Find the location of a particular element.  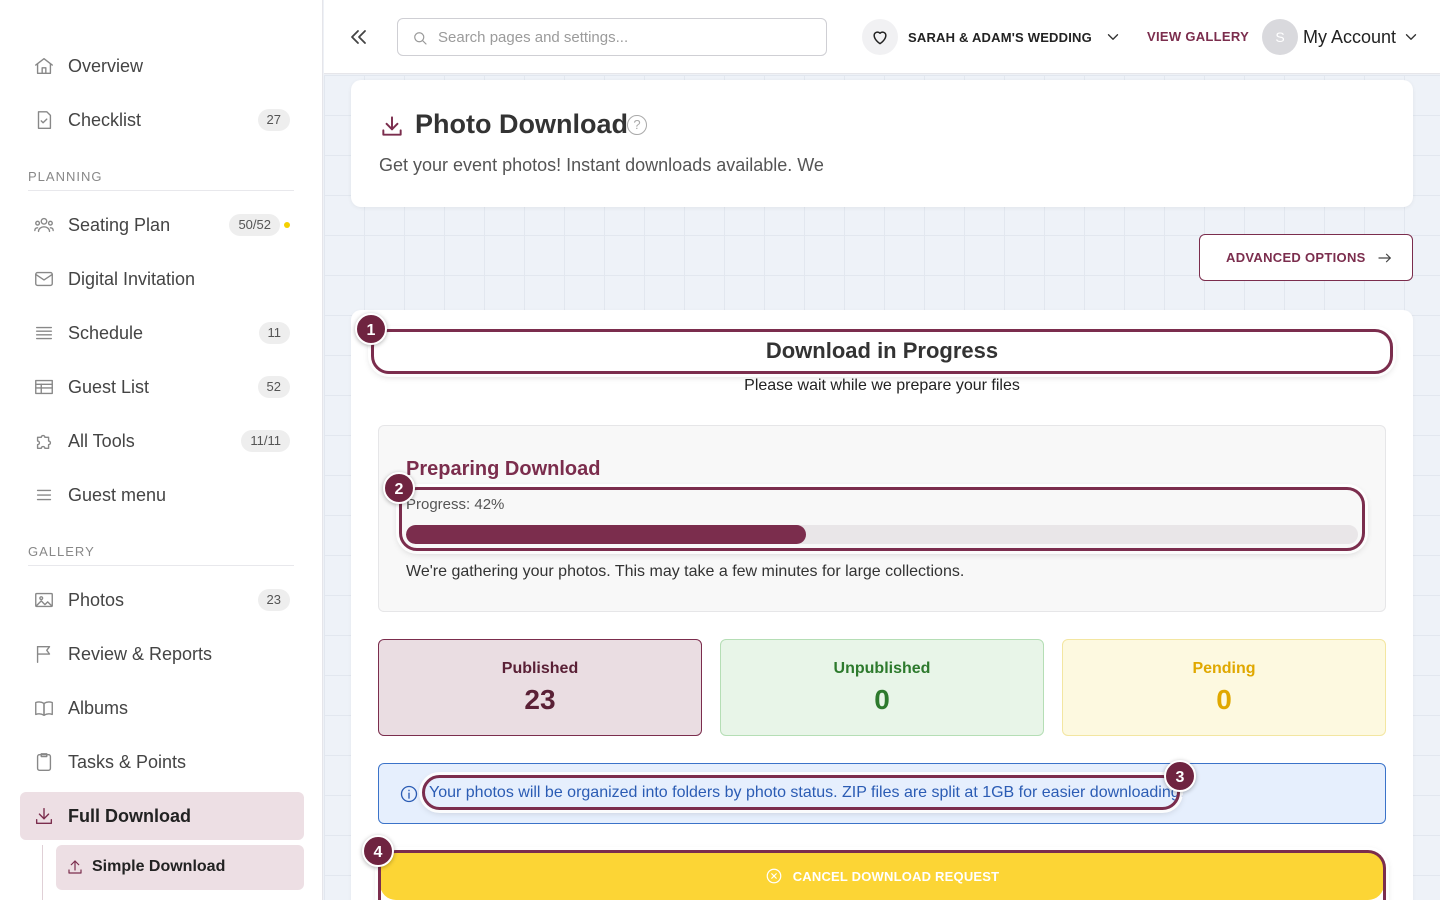

sidebar-item-label: Overview is located at coordinates (106, 65).